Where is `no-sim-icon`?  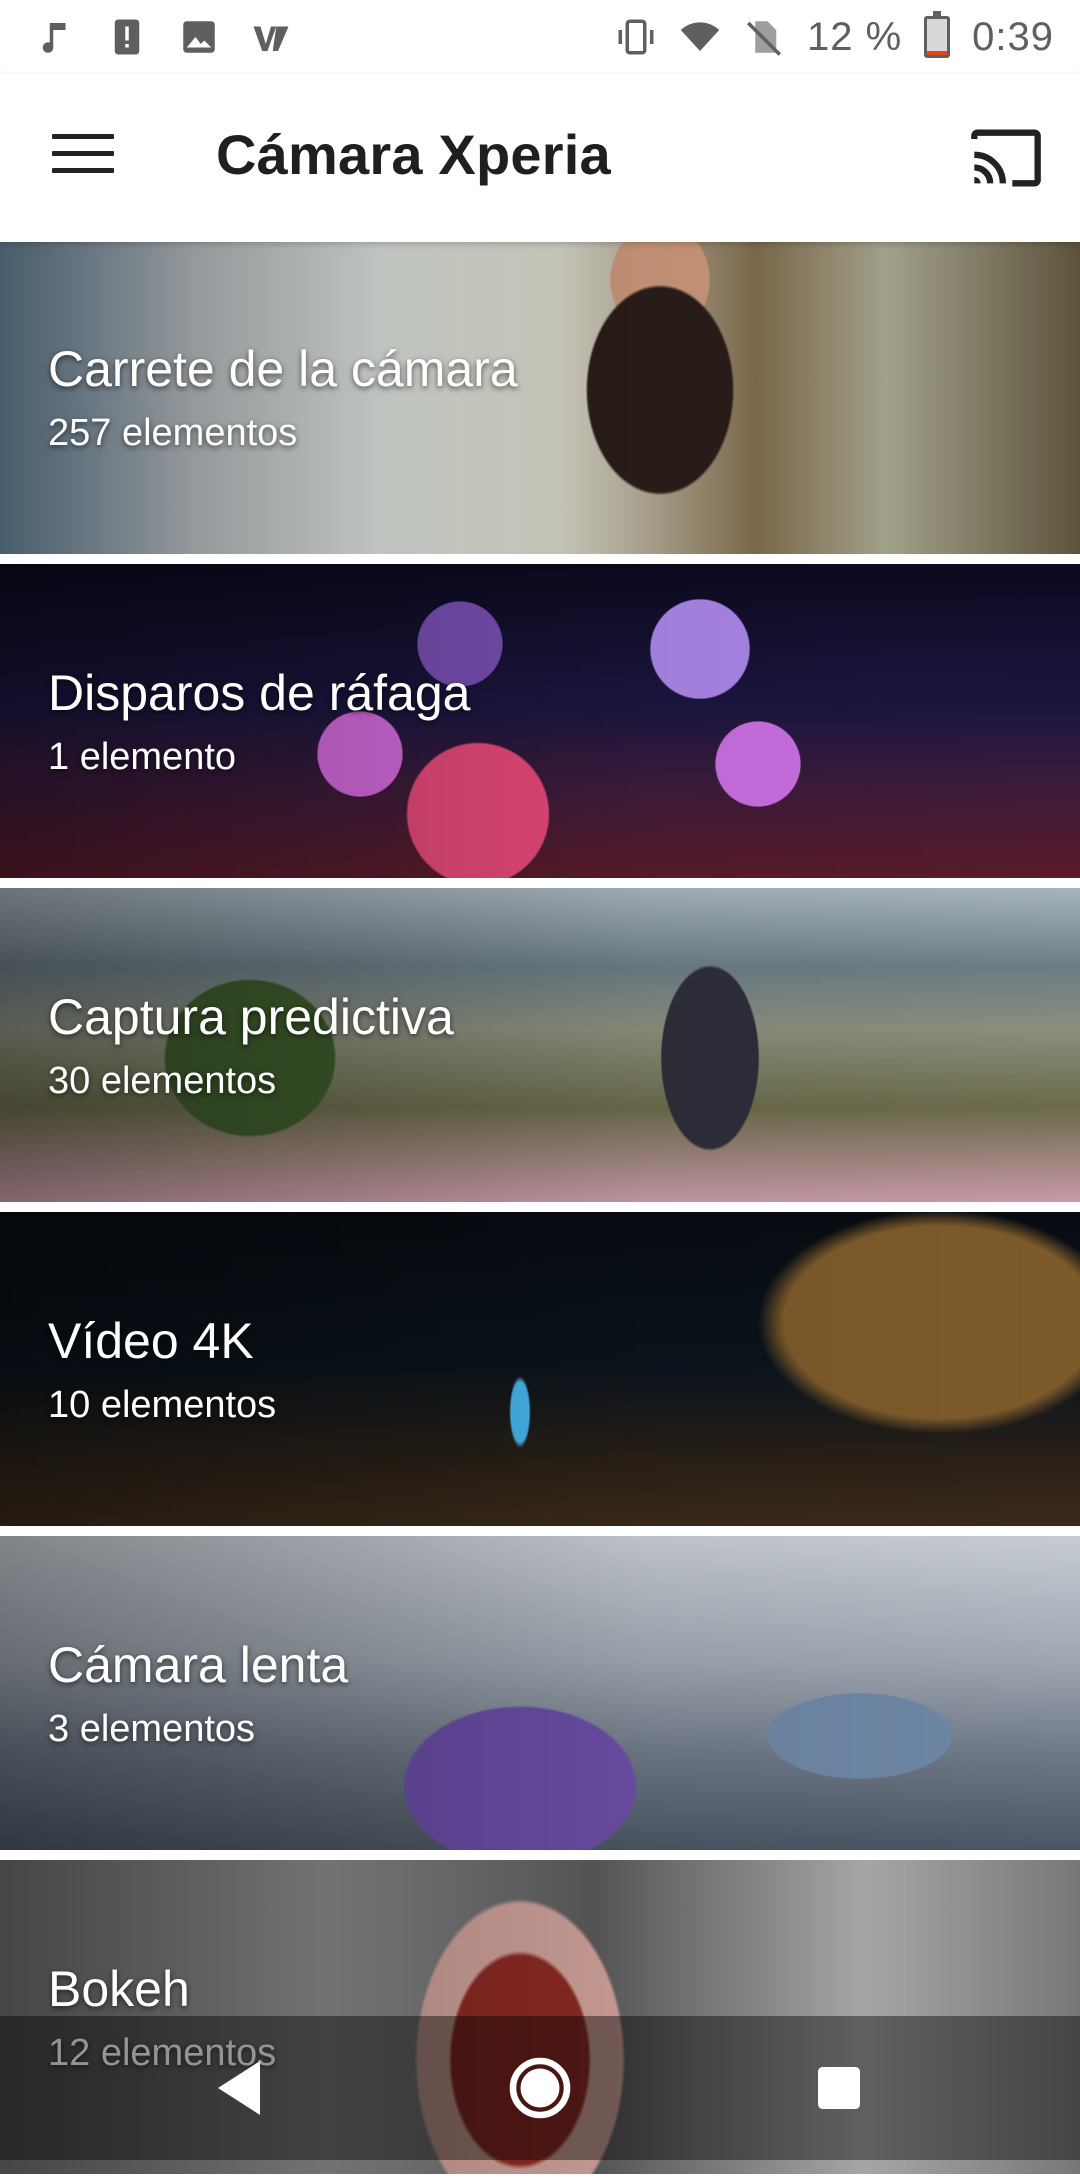 no-sim-icon is located at coordinates (764, 37).